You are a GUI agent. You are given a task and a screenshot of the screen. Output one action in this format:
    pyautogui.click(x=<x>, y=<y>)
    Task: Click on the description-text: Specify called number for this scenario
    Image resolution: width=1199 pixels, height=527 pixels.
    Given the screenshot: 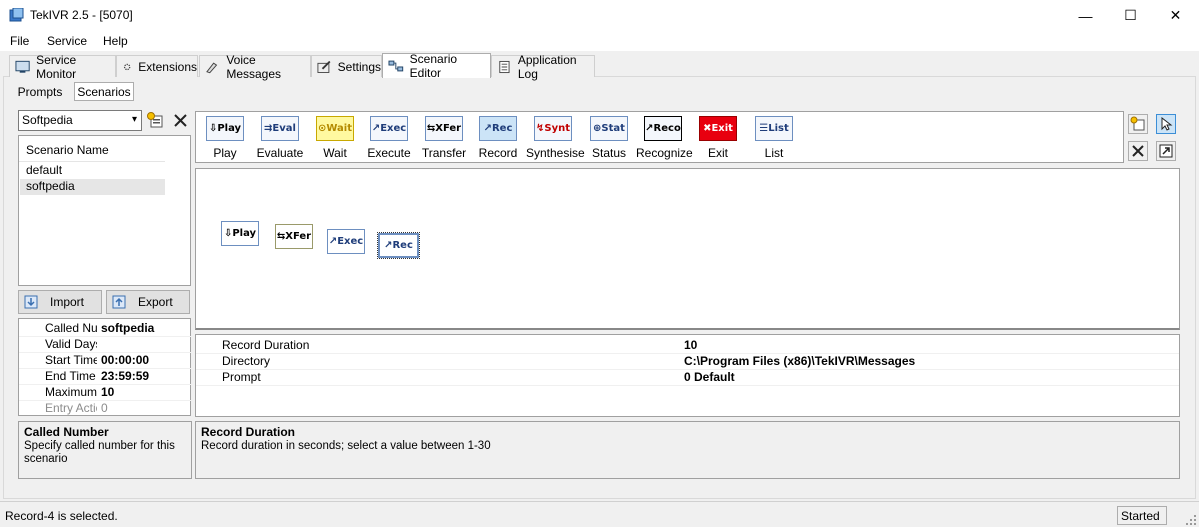 What is the action you would take?
    pyautogui.click(x=99, y=452)
    